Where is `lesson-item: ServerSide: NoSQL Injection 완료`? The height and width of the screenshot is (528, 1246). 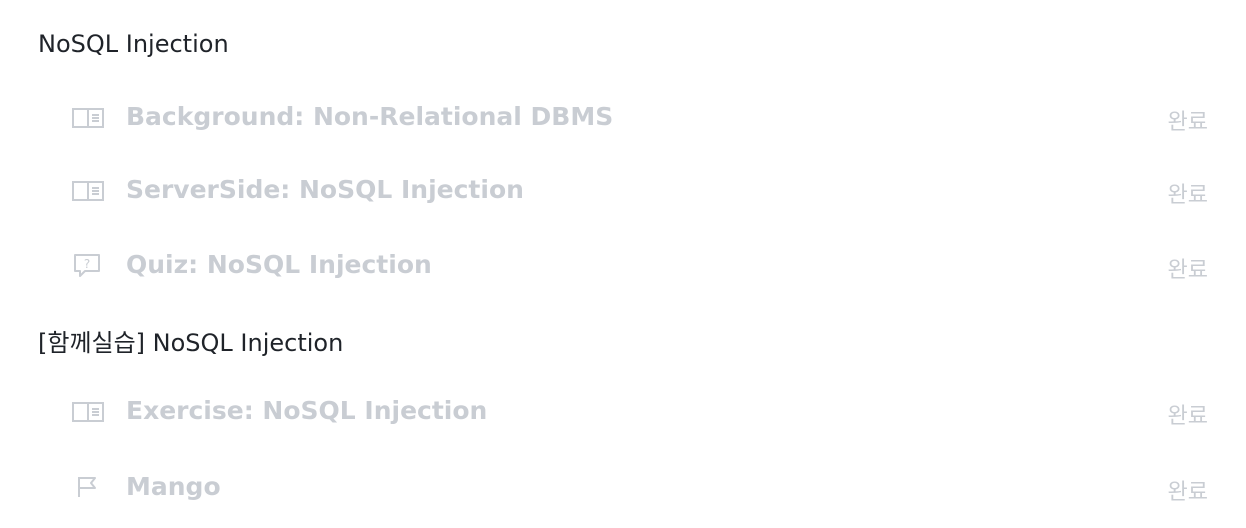
lesson-item: ServerSide: NoSQL Injection 완료 is located at coordinates (623, 189).